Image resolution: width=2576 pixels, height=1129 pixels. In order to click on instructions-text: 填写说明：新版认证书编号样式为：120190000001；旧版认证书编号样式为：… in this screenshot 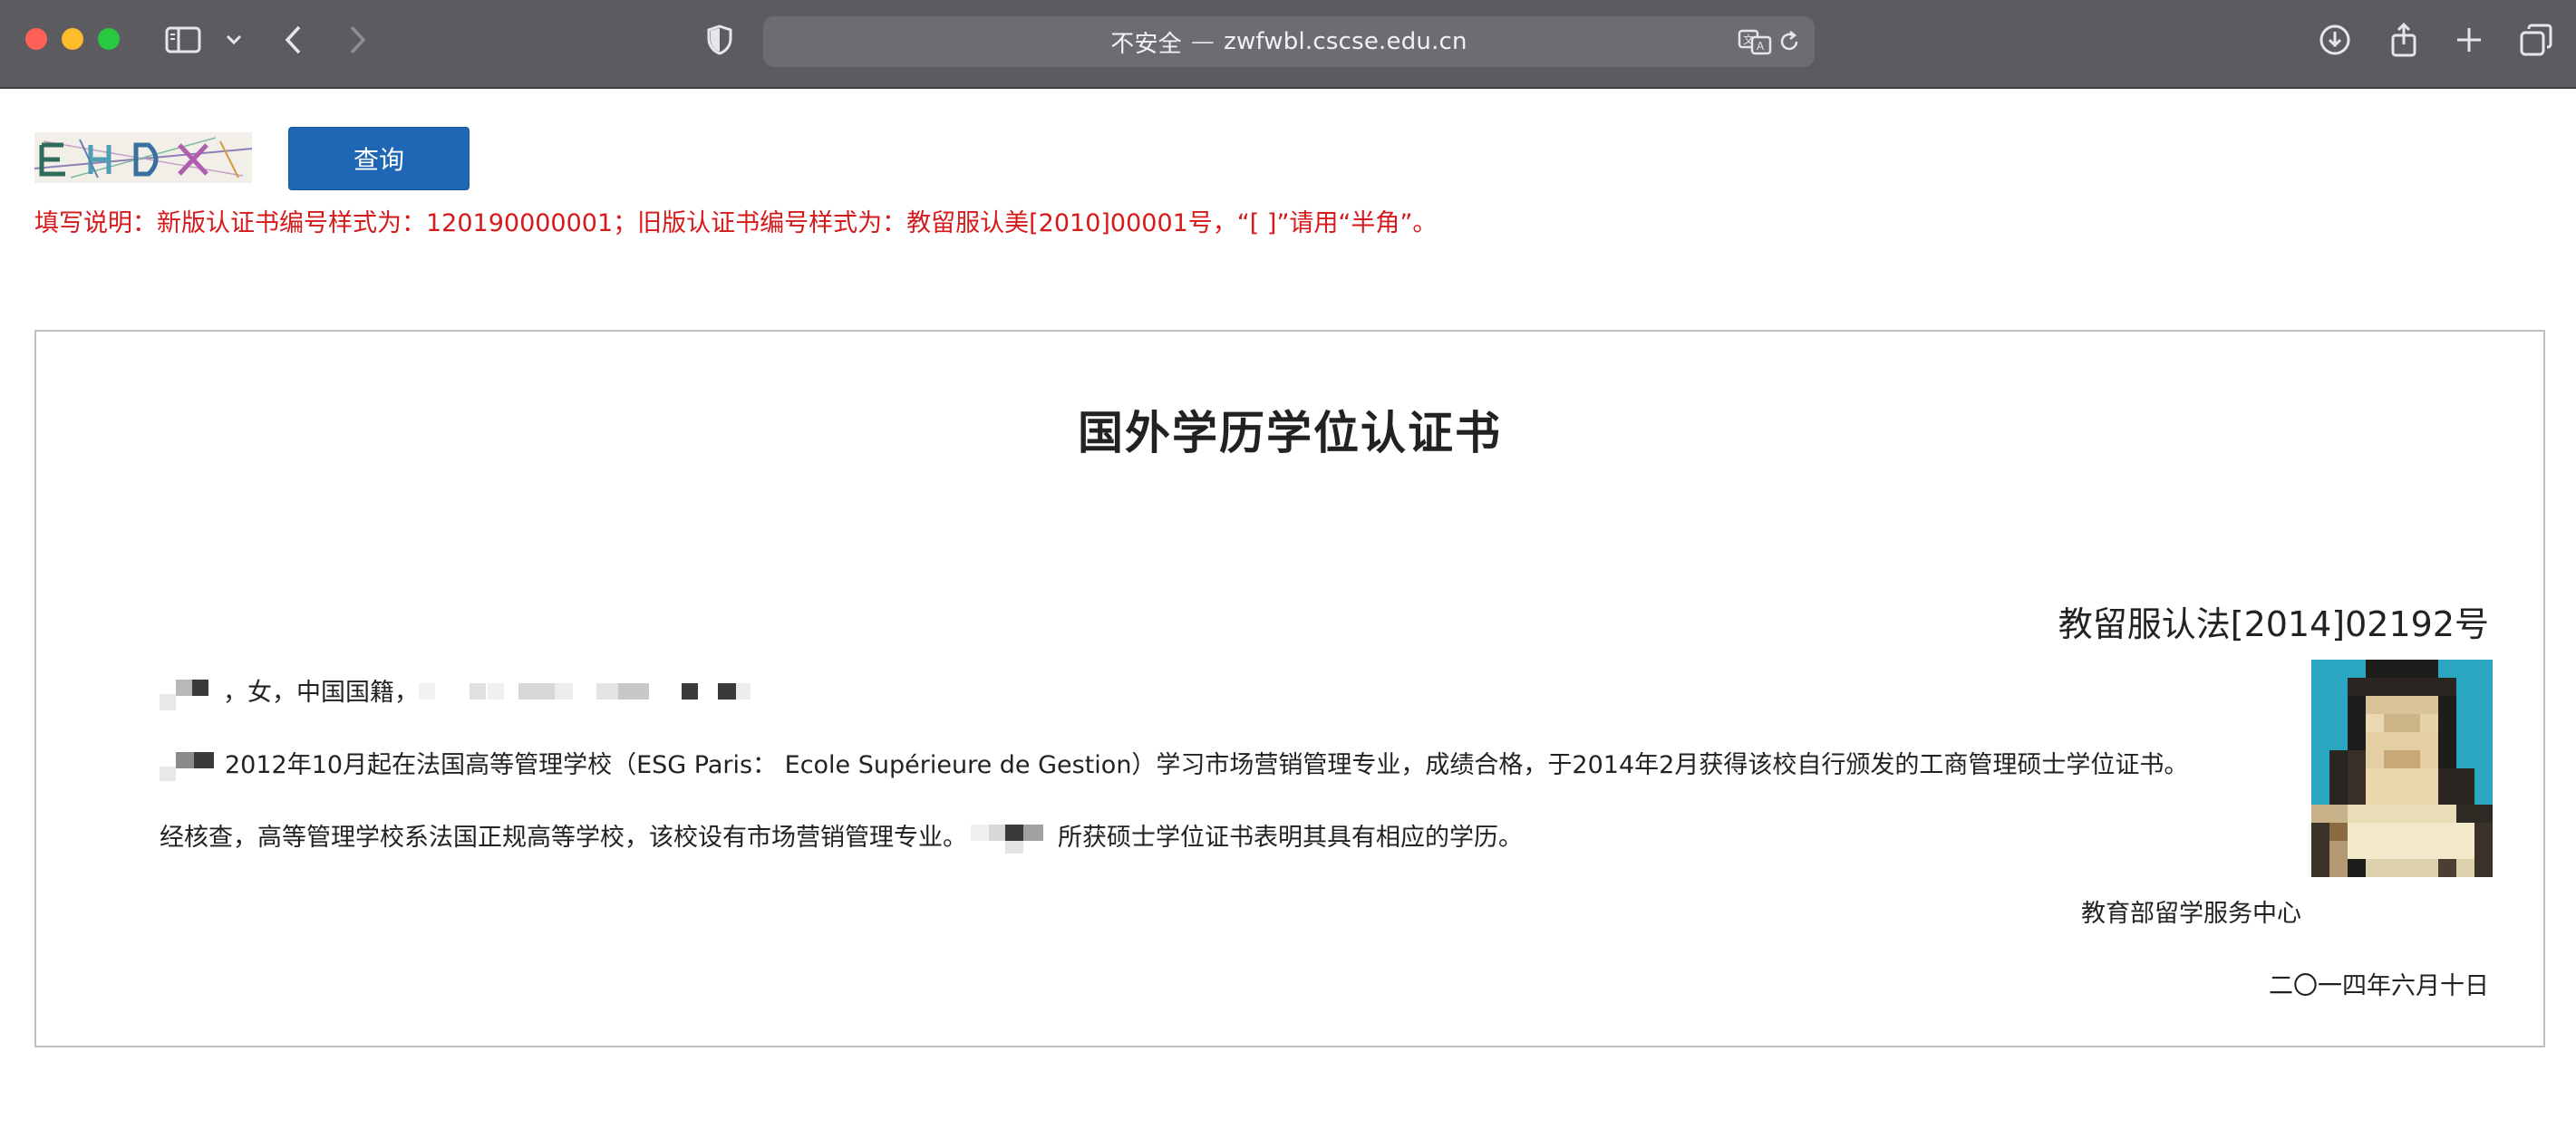, I will do `click(736, 223)`.